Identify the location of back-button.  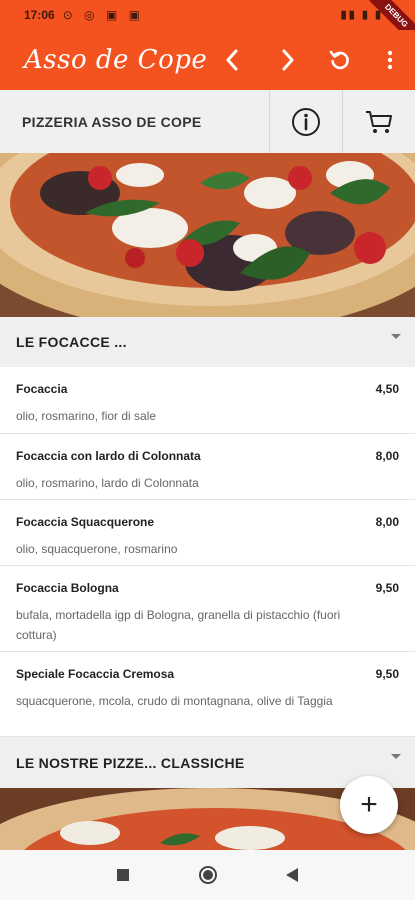
(232, 60).